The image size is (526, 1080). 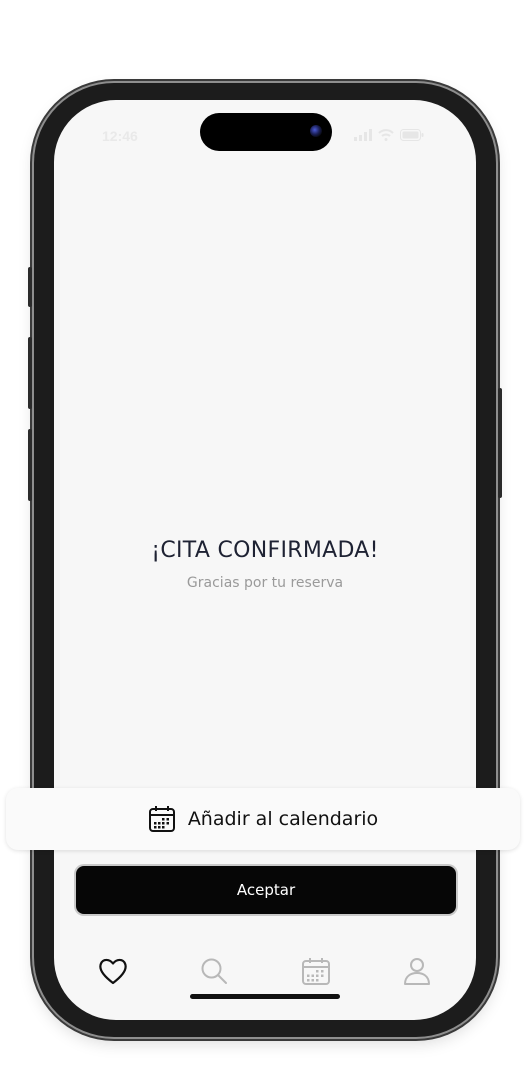 What do you see at coordinates (412, 135) in the screenshot?
I see `battery-icon` at bounding box center [412, 135].